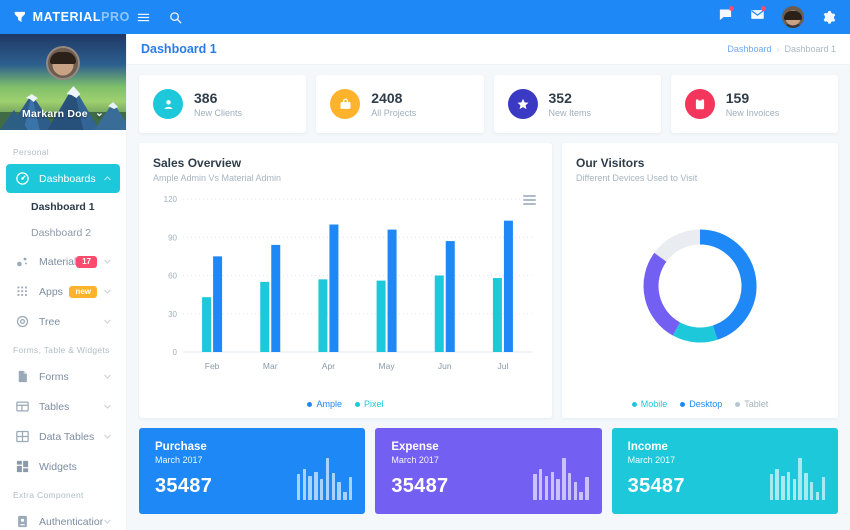  I want to click on sidebar-item-dashboard-1: Dashboard 1, so click(63, 207).